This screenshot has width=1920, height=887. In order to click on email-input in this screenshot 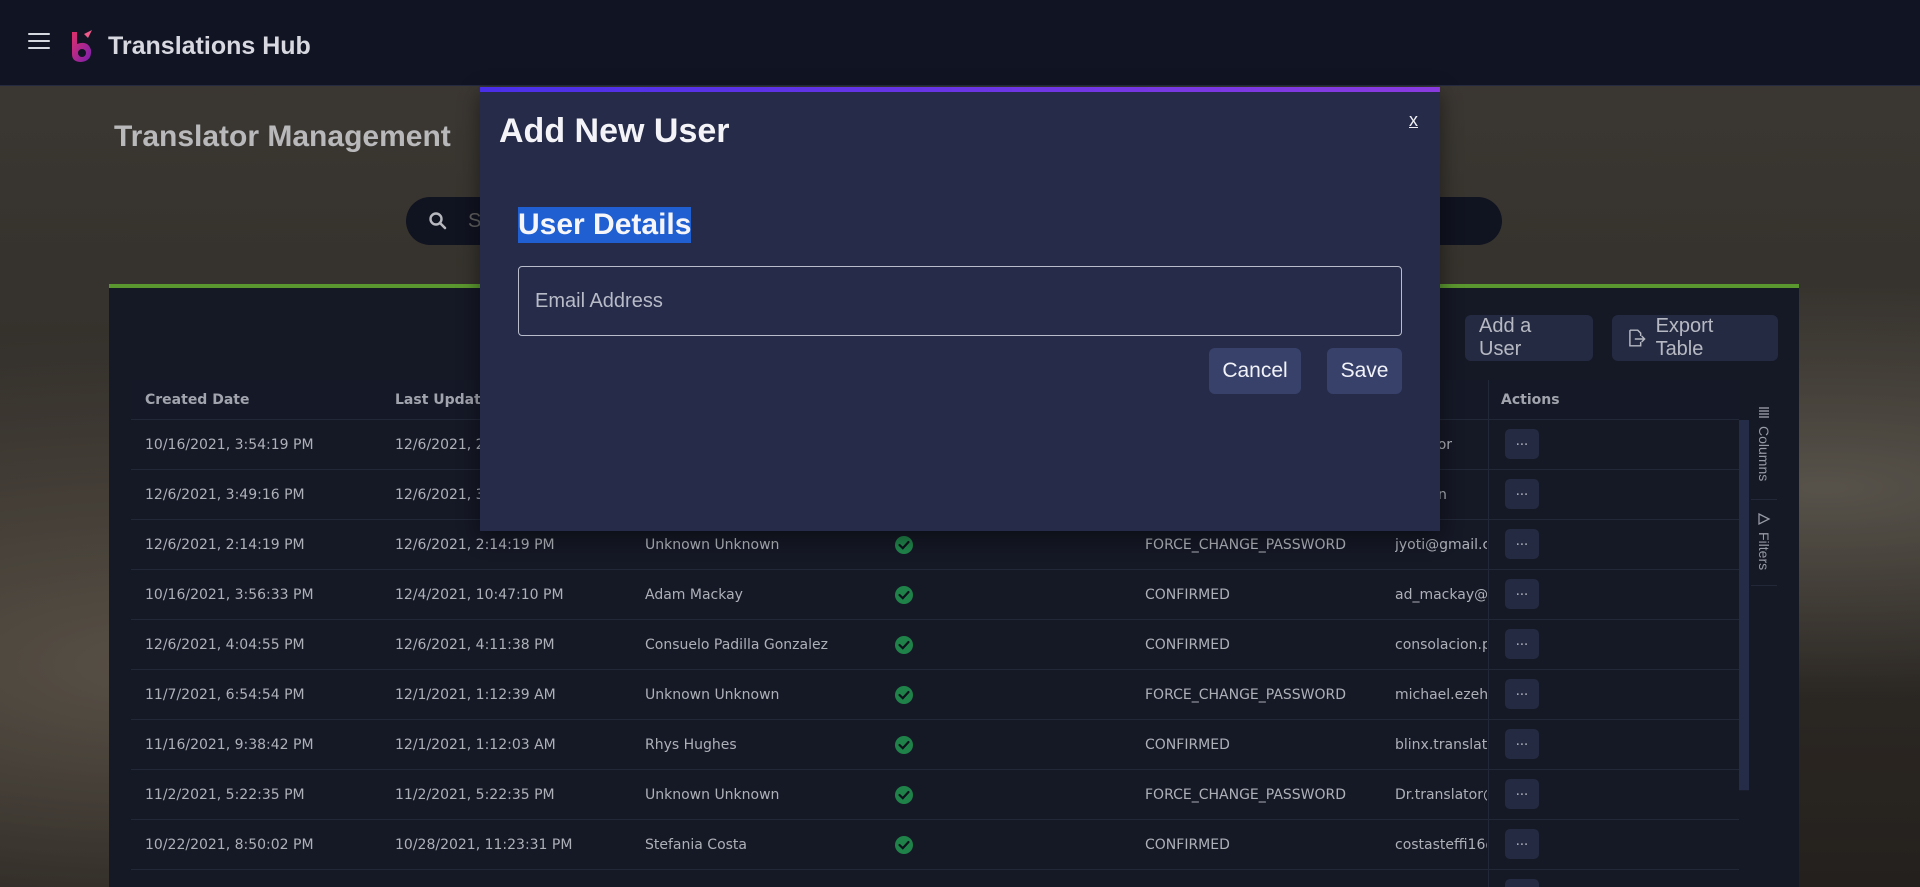, I will do `click(960, 301)`.